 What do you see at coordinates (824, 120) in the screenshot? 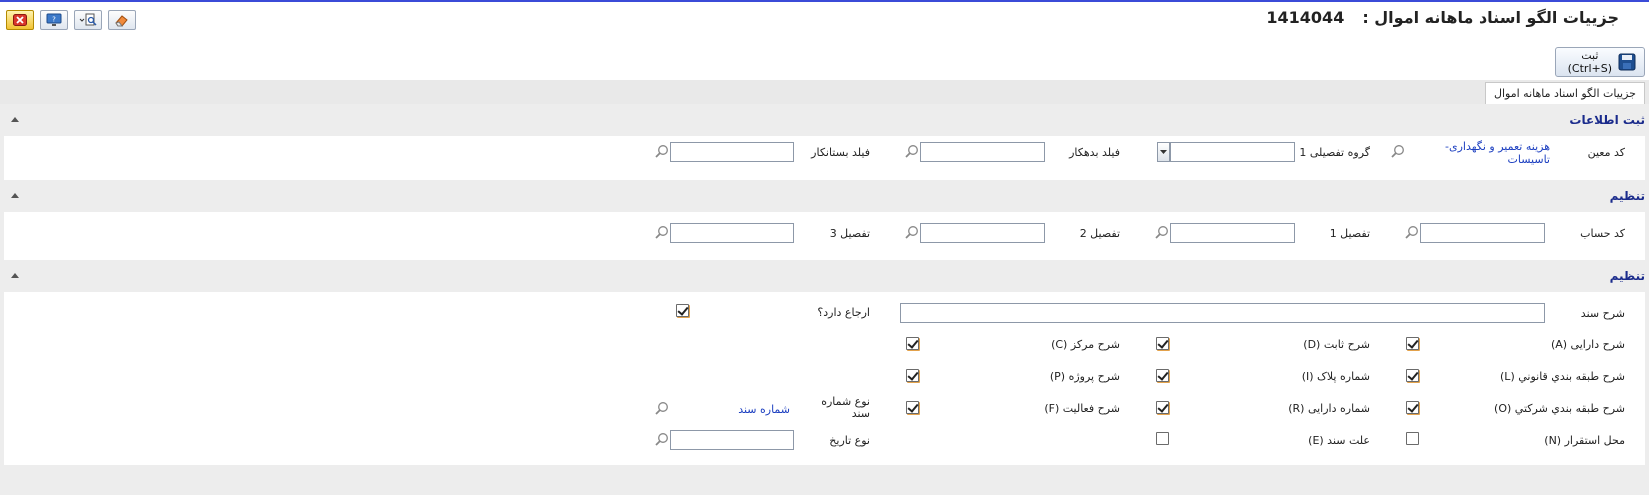
I see `section-header-register: ثبت اطلاعات` at bounding box center [824, 120].